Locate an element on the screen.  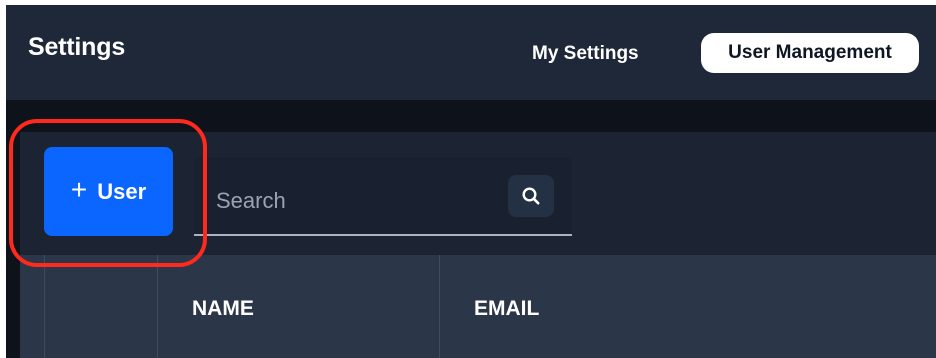
plus-icon: + is located at coordinates (79, 189).